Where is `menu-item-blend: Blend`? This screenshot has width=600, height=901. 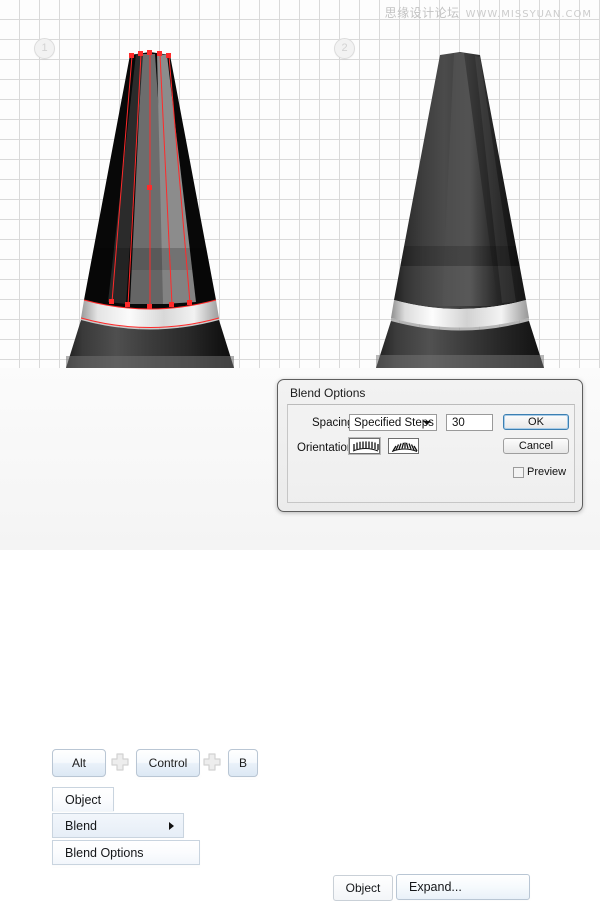 menu-item-blend: Blend is located at coordinates (118, 825).